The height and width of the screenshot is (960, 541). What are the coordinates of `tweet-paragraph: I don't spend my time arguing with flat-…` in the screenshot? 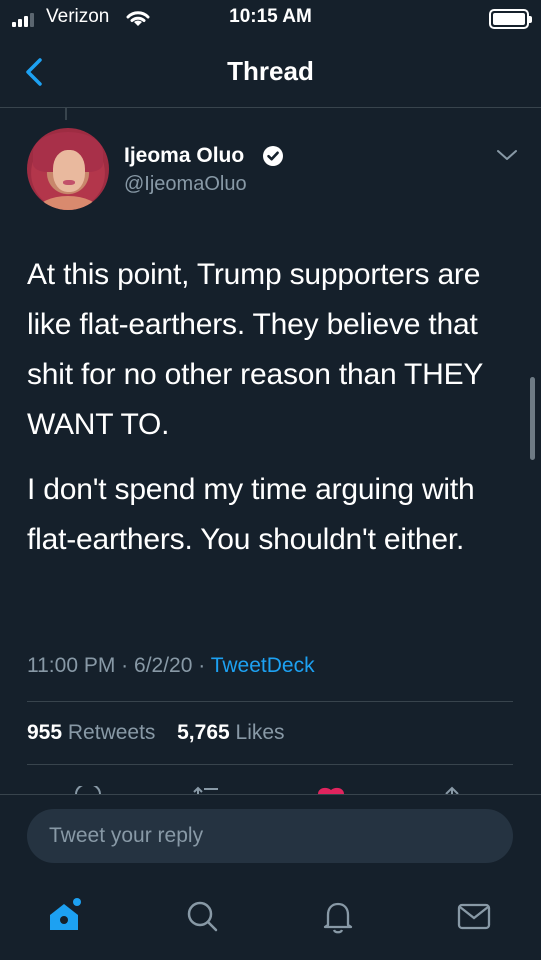 It's located at (251, 514).